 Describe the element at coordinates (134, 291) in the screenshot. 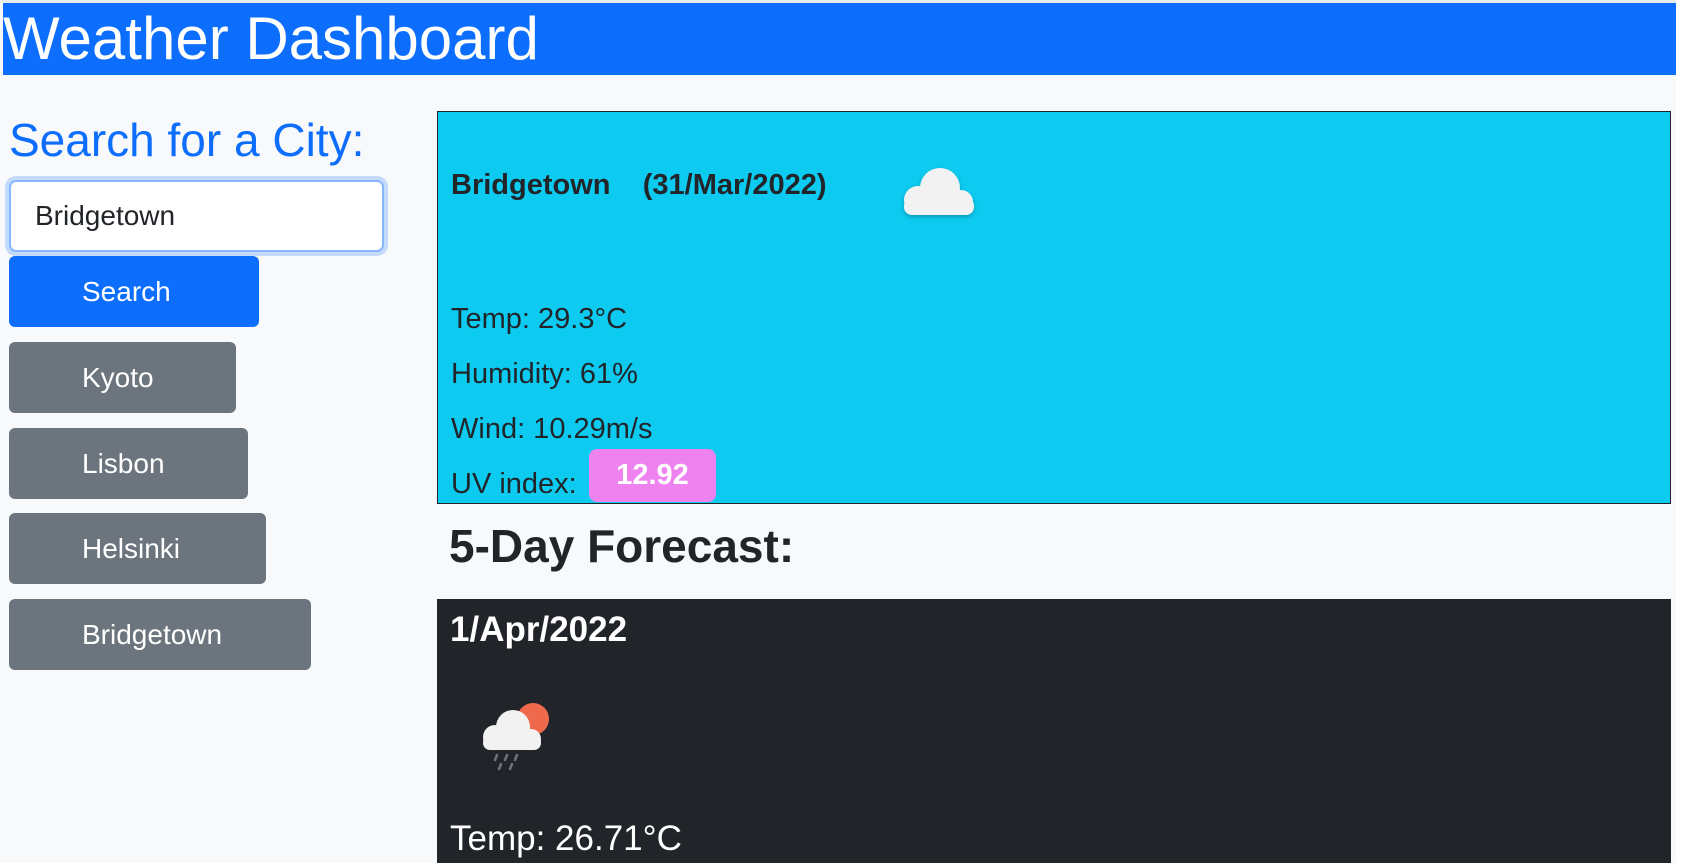

I see `search-button: Search` at that location.